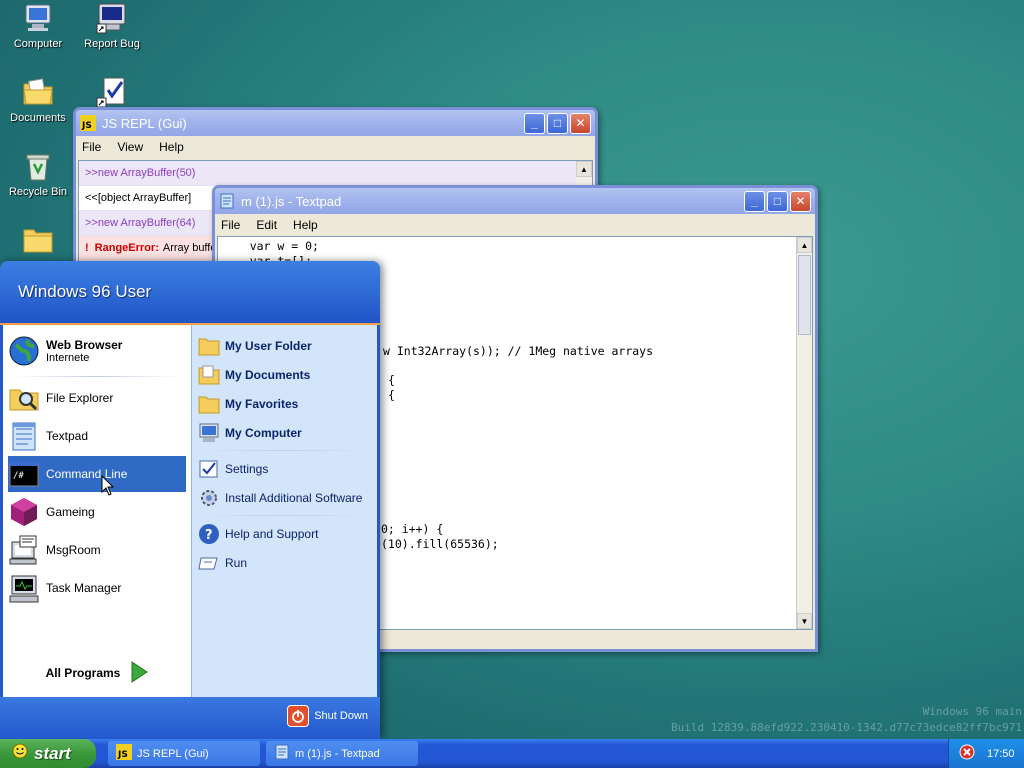 The image size is (1024, 768). Describe the element at coordinates (84, 588) in the screenshot. I see `program-label: Task Manager` at that location.